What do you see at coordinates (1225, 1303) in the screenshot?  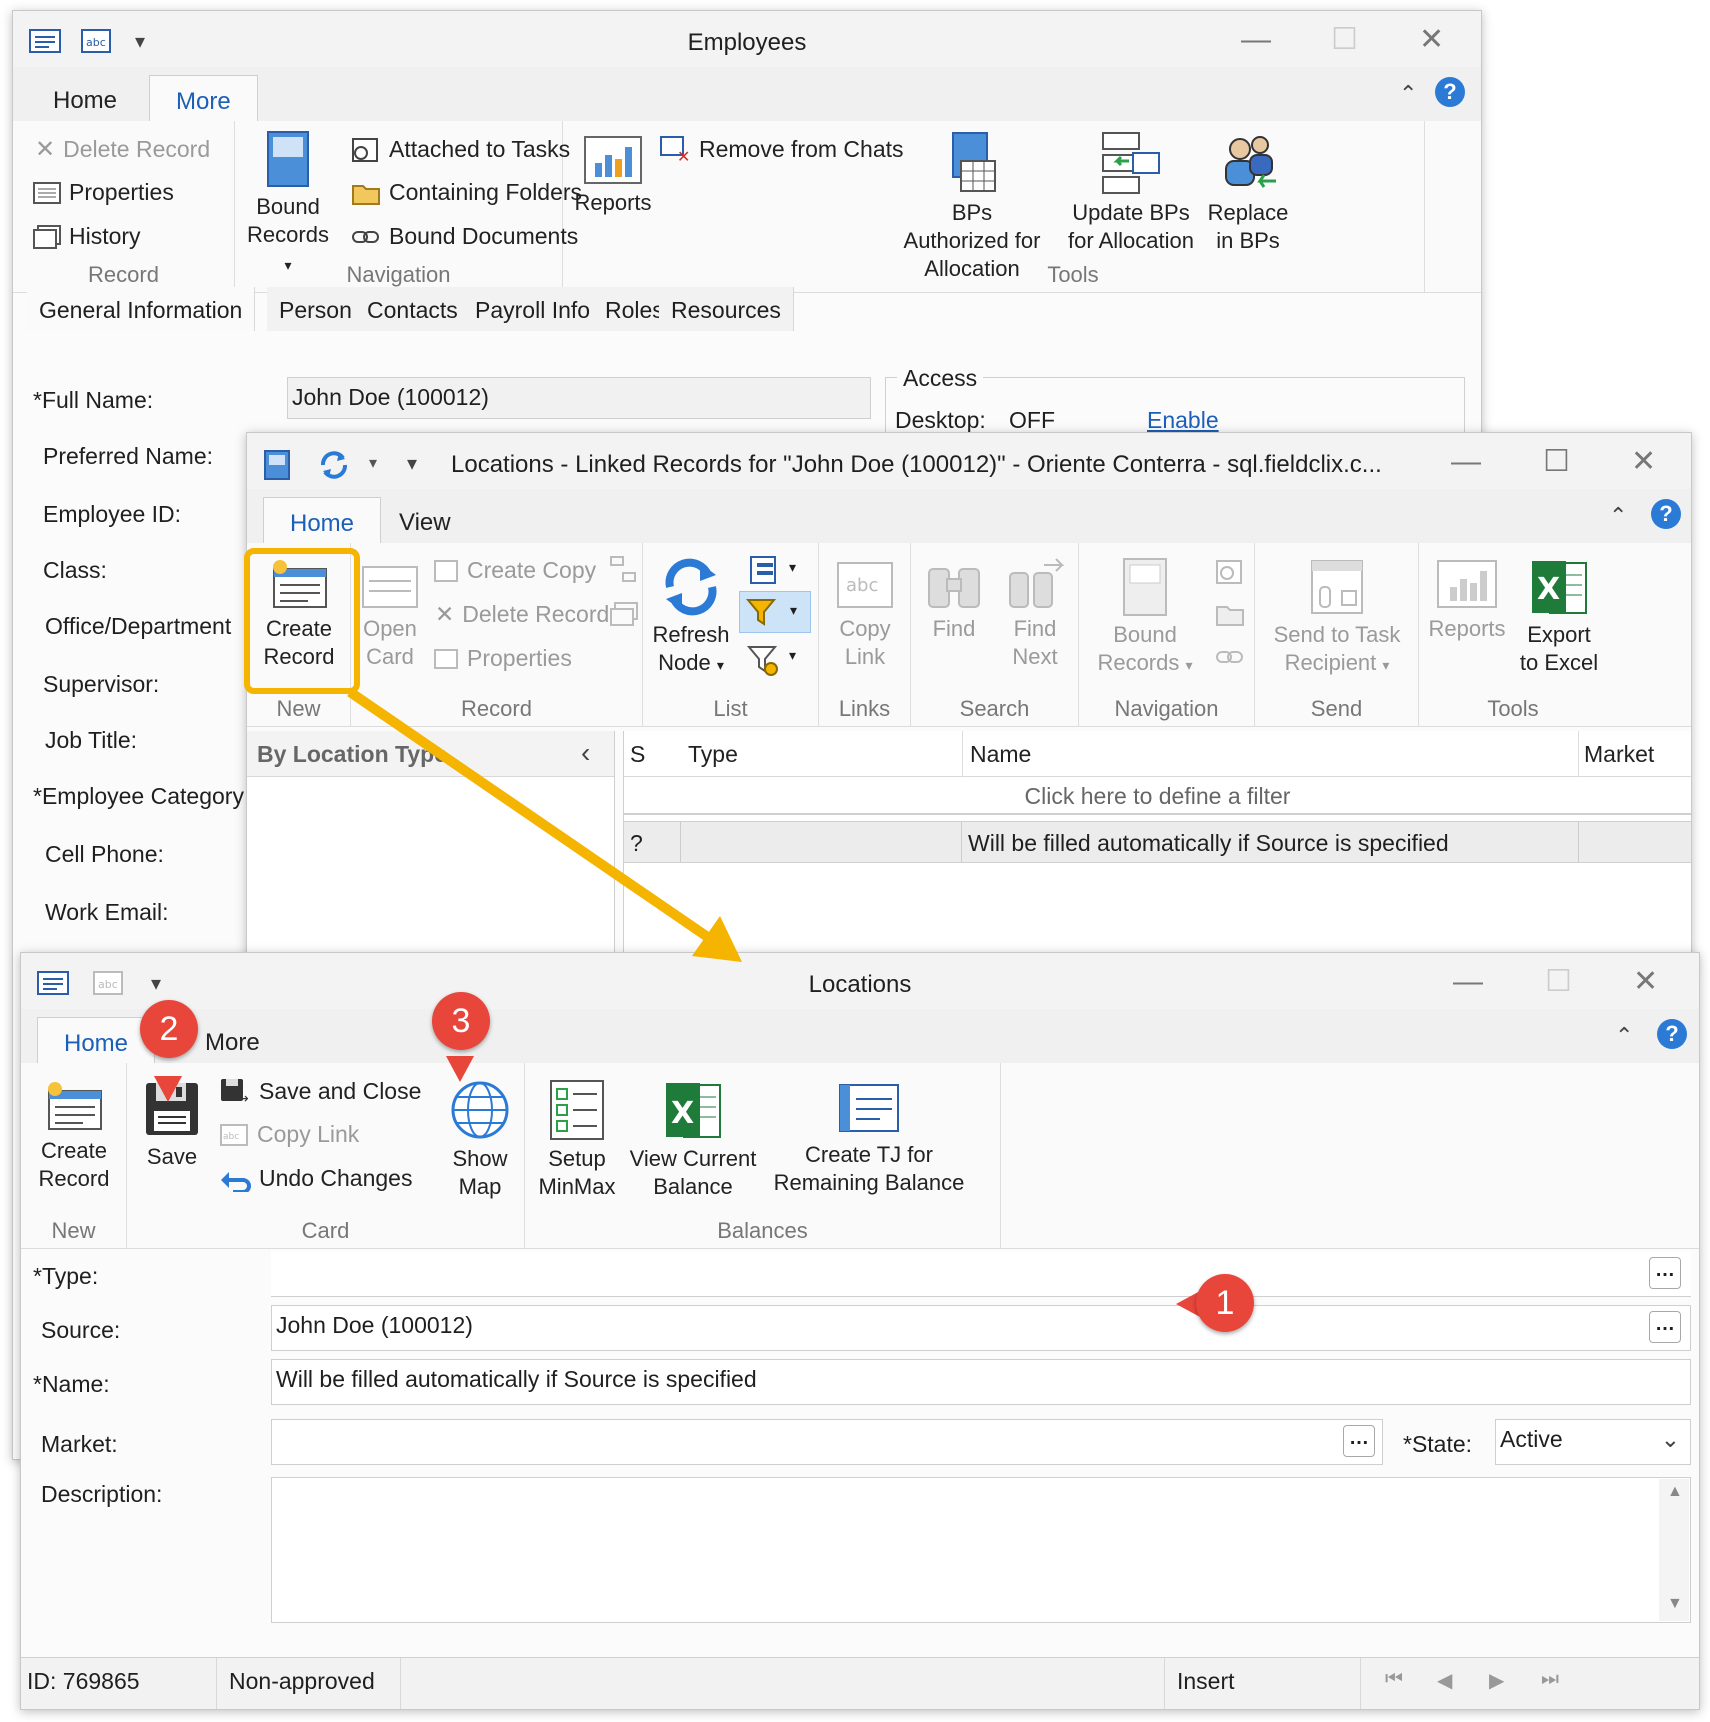 I see `marker-1: 1` at bounding box center [1225, 1303].